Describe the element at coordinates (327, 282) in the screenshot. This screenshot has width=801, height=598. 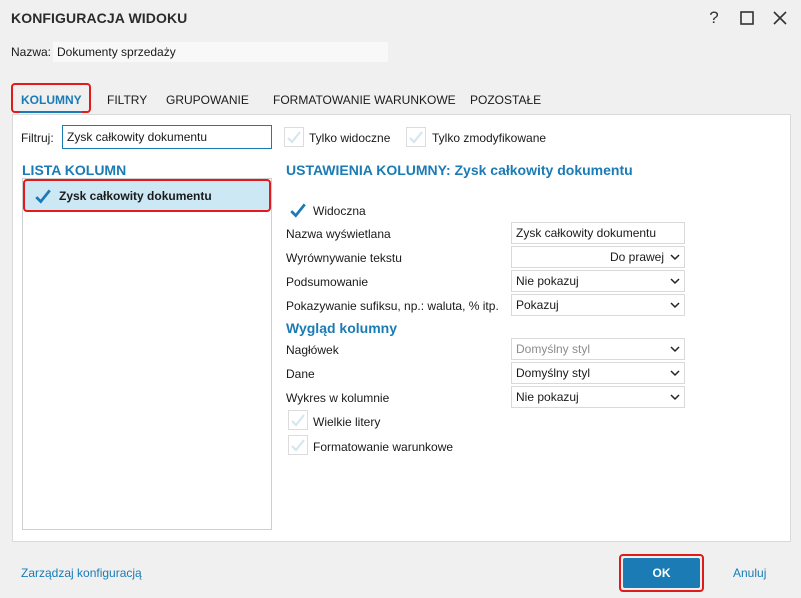
I see `summary-label: Podsumowanie` at that location.